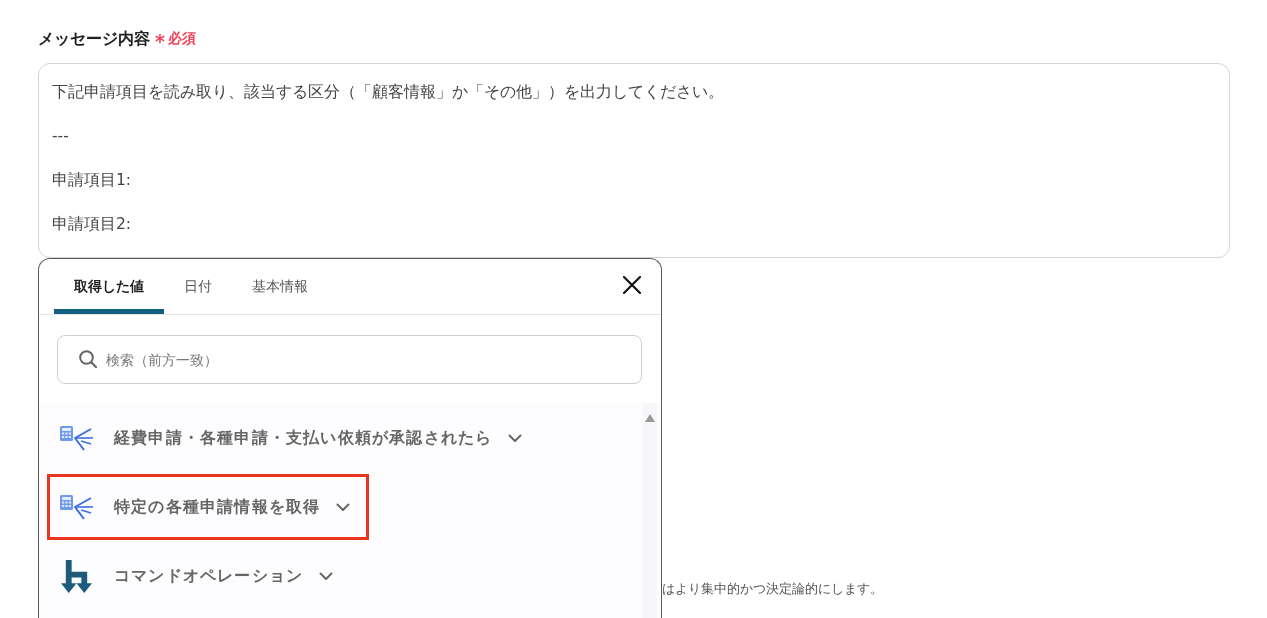 This screenshot has width=1267, height=618. Describe the element at coordinates (198, 286) in the screenshot. I see `picker-tab: 日付` at that location.